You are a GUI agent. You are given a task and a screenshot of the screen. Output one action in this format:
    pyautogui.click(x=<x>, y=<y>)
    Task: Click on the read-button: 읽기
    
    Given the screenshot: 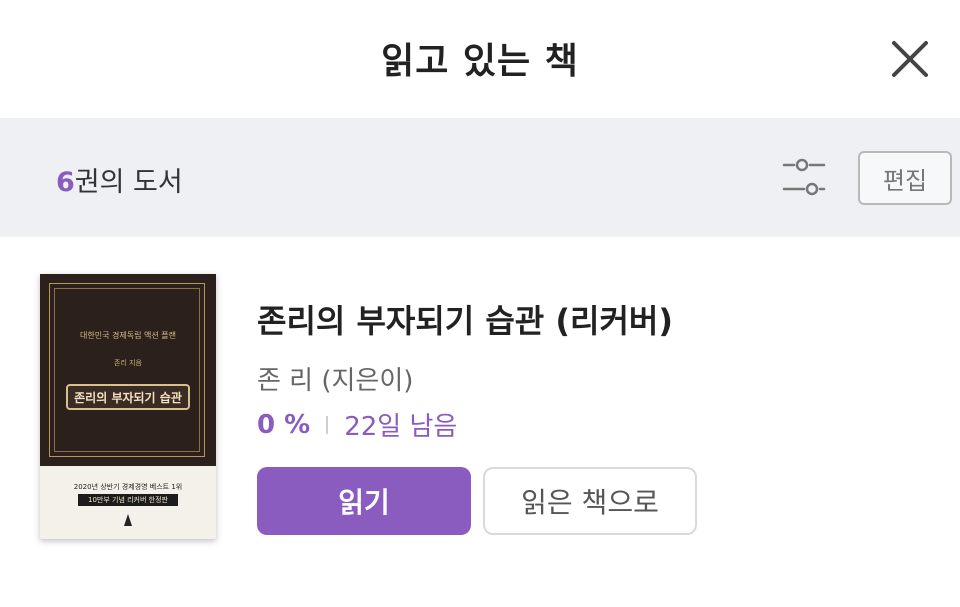 What is the action you would take?
    pyautogui.click(x=364, y=501)
    